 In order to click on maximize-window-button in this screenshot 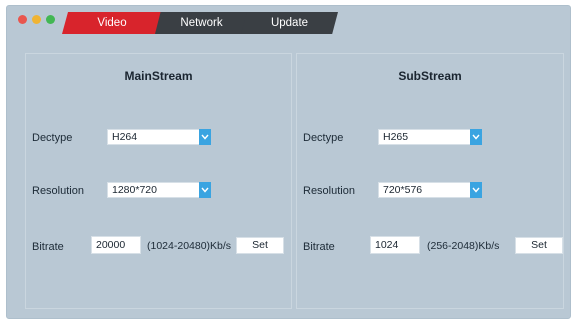, I will do `click(50, 19)`.